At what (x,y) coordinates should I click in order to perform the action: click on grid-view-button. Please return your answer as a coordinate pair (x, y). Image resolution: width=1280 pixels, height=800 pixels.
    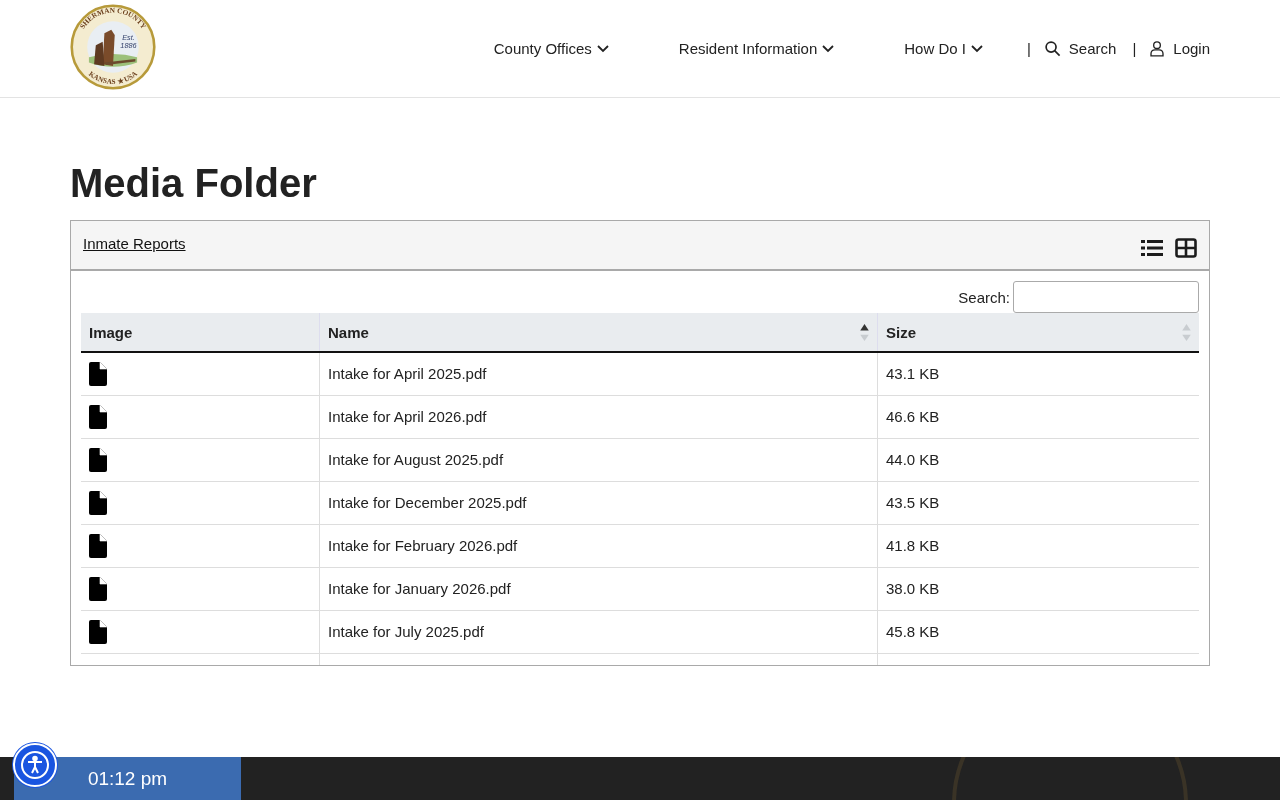
    Looking at the image, I should click on (1186, 248).